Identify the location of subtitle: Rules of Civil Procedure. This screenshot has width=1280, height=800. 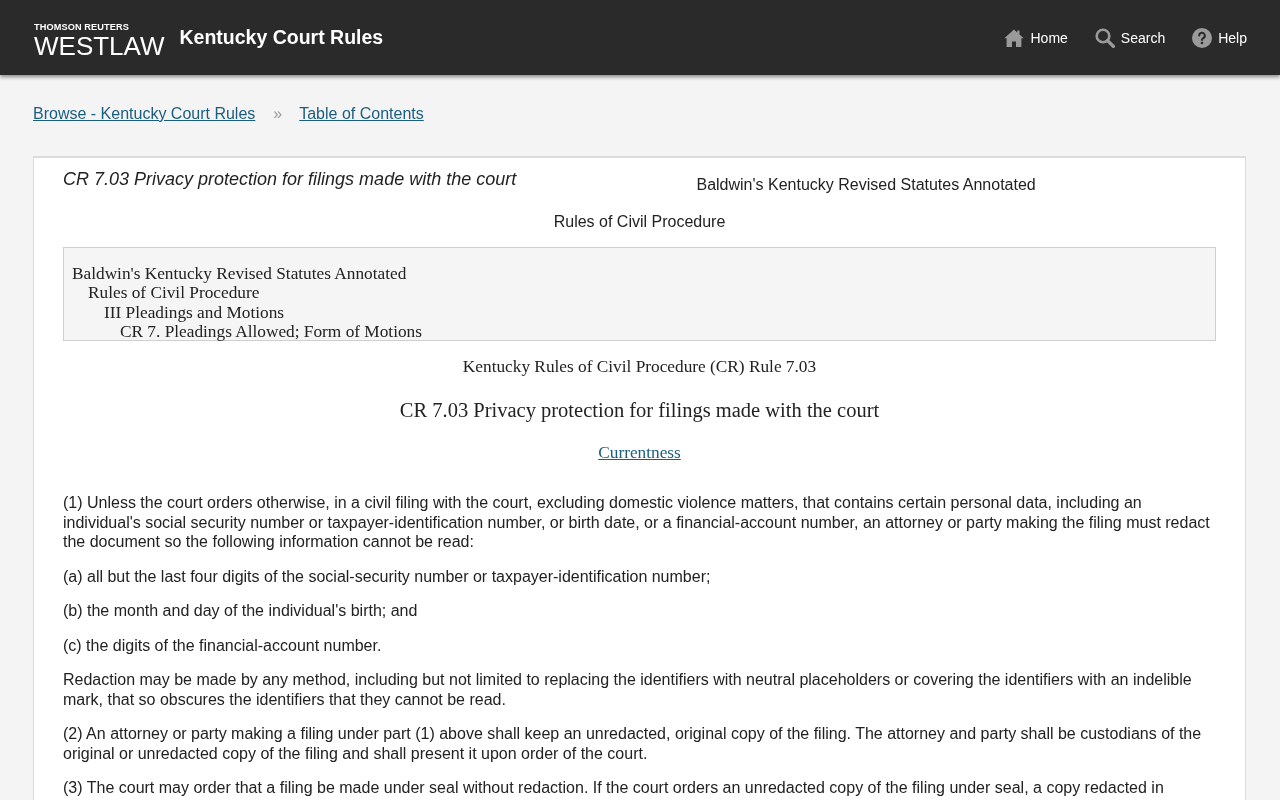
(639, 222).